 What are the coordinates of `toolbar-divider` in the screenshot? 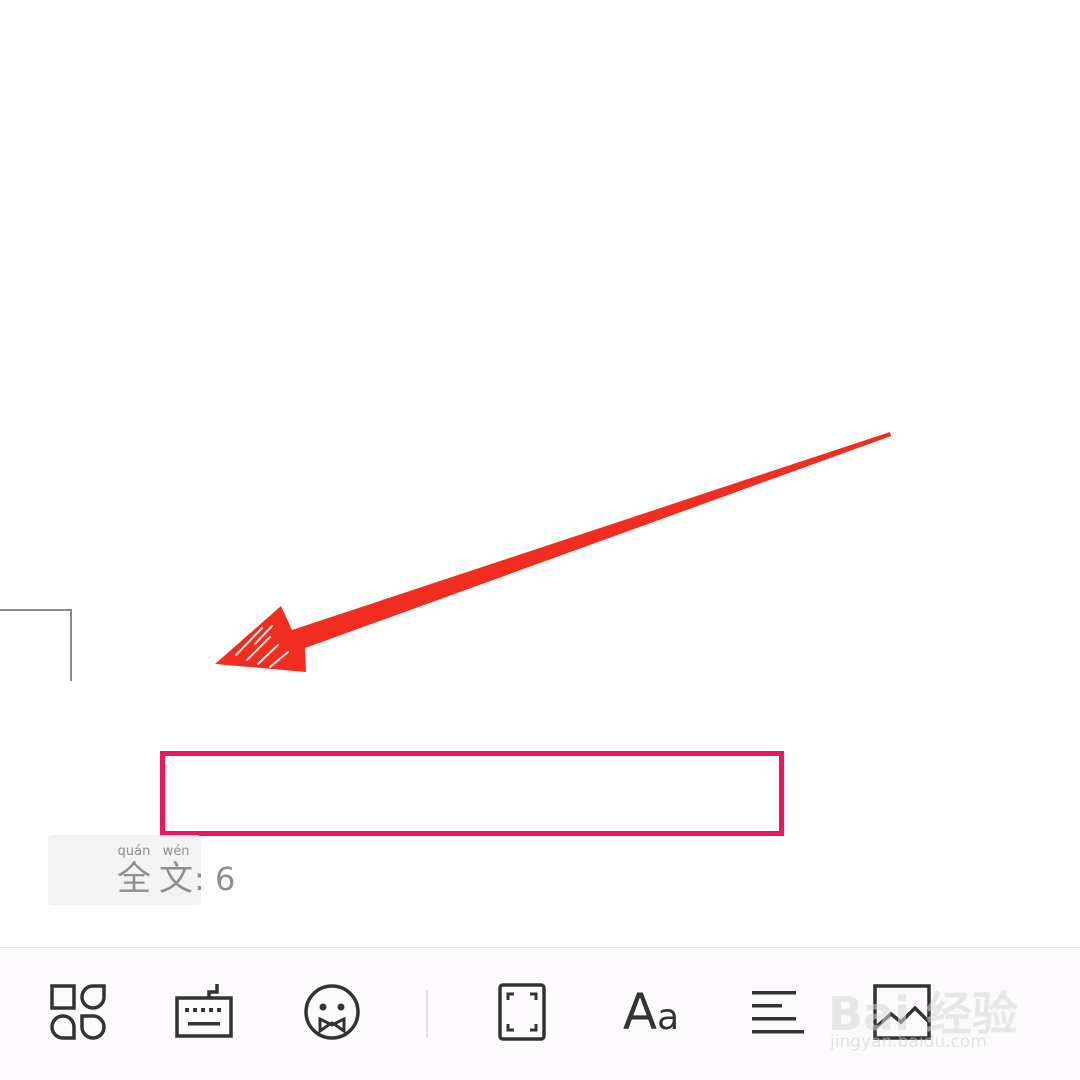 It's located at (427, 1014).